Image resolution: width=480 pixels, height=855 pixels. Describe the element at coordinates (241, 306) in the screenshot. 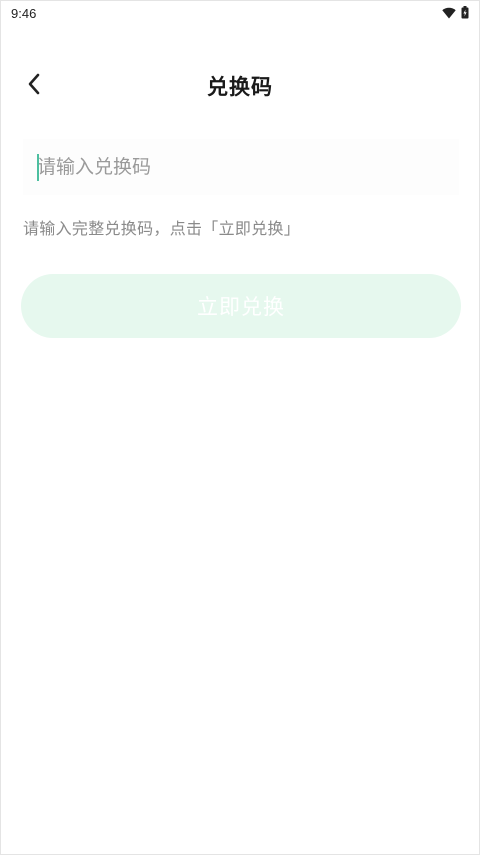

I see `redeem-now-button: 立即兑换` at that location.